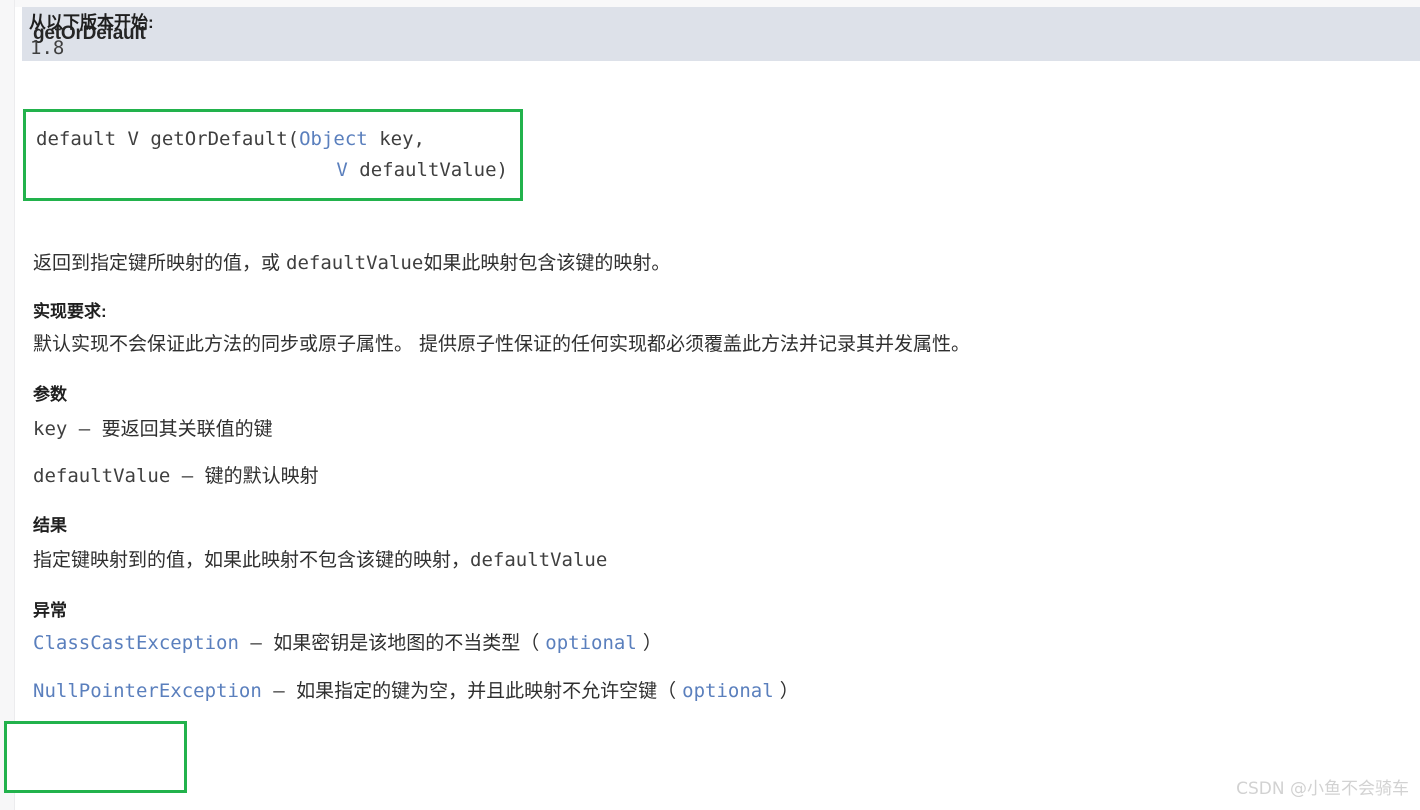  What do you see at coordinates (47, 48) in the screenshot?
I see `since-value: 1.8` at bounding box center [47, 48].